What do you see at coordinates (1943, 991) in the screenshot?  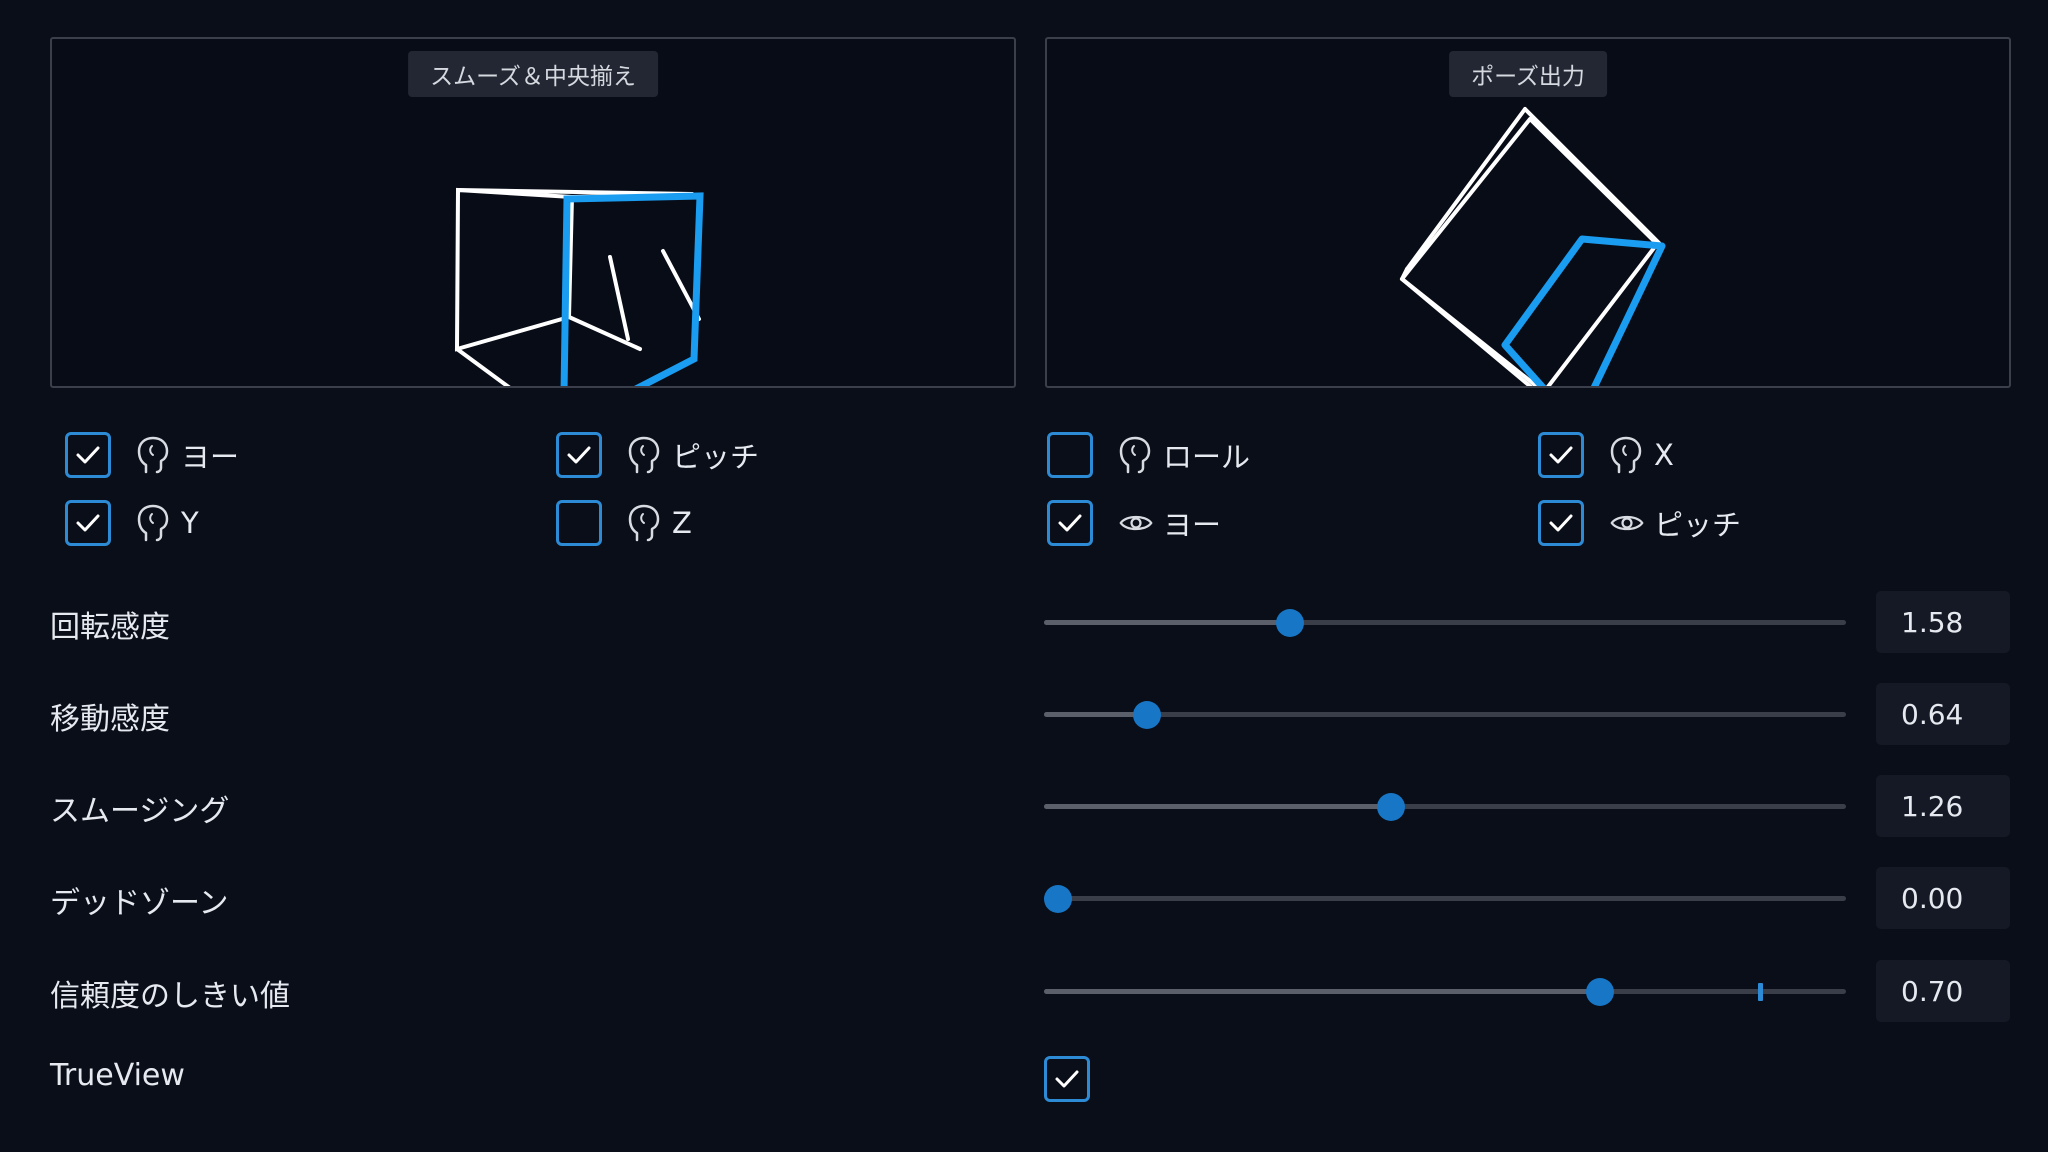 I see `slider-value-field: 0.70` at bounding box center [1943, 991].